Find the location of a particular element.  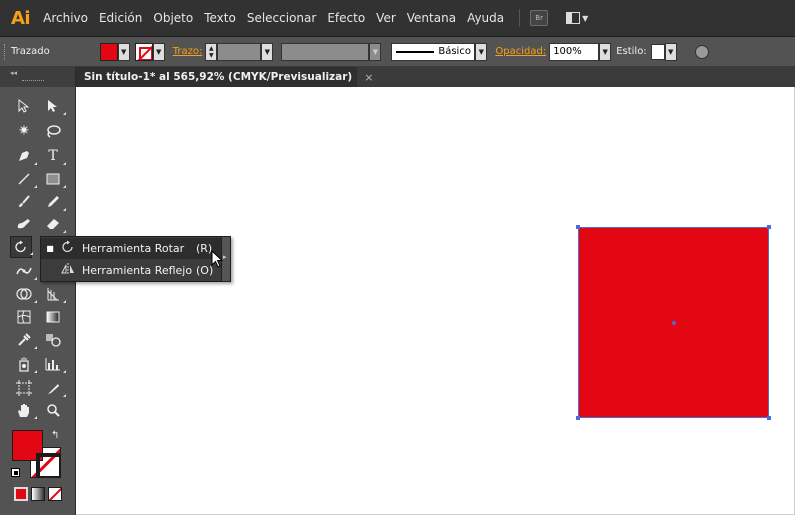

collapse-panel-icon: ◂◂ is located at coordinates (13, 73).